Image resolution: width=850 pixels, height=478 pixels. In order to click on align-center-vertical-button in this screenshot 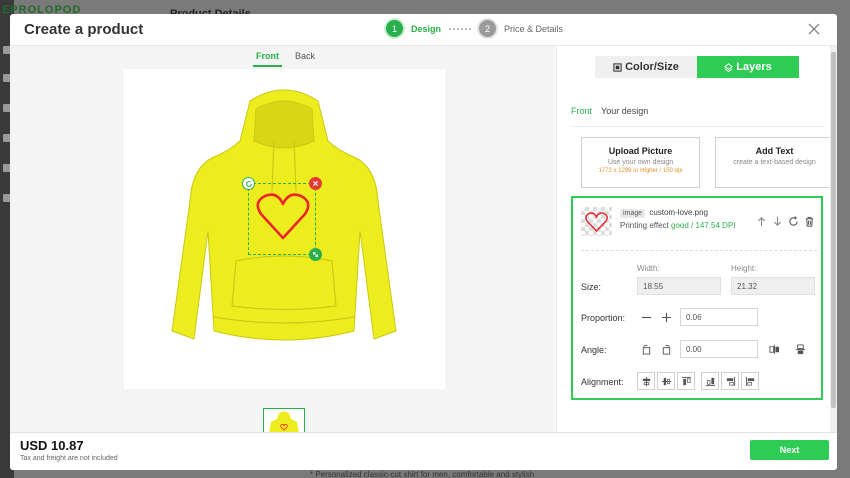, I will do `click(666, 381)`.